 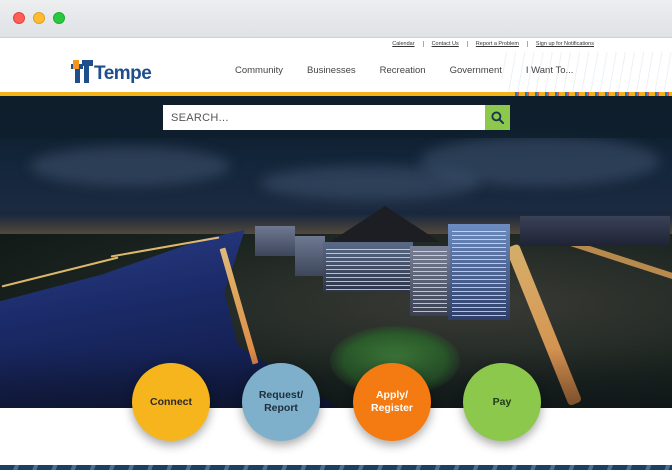 I want to click on logo-text: Tempe, so click(x=123, y=73).